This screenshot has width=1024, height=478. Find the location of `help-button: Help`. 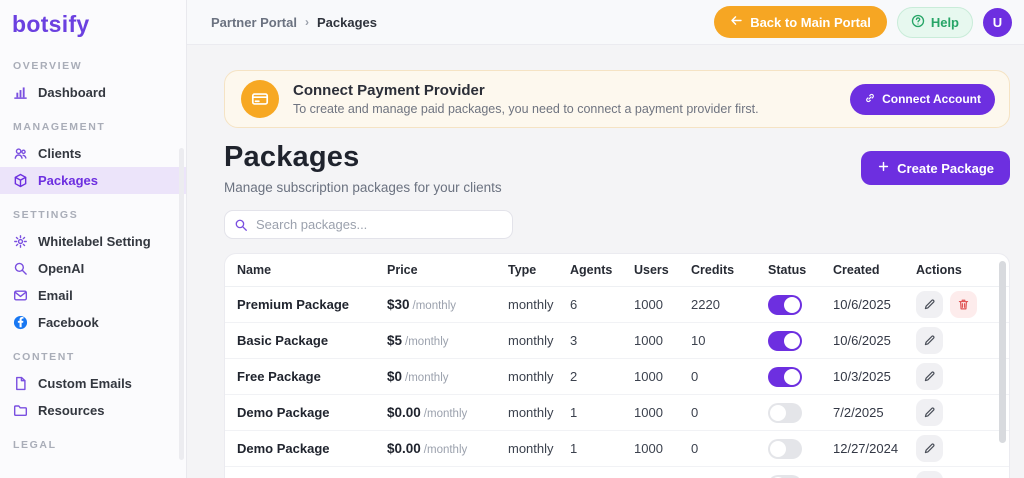

help-button: Help is located at coordinates (934, 22).